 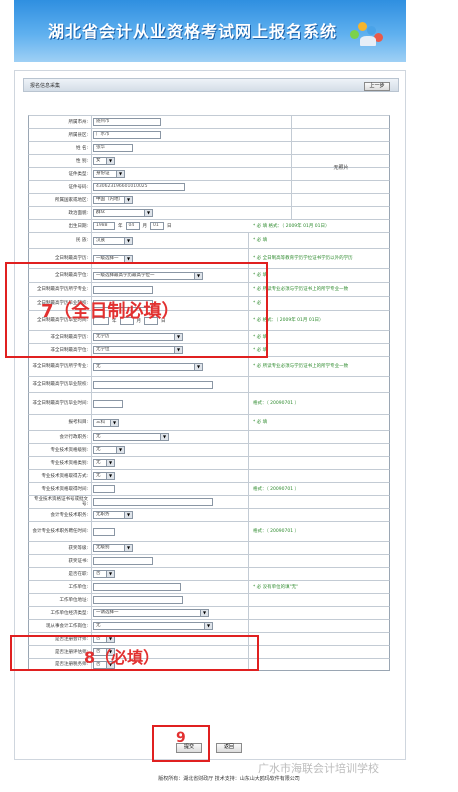 What do you see at coordinates (104, 226) in the screenshot?
I see `date-year-input: 1988` at bounding box center [104, 226].